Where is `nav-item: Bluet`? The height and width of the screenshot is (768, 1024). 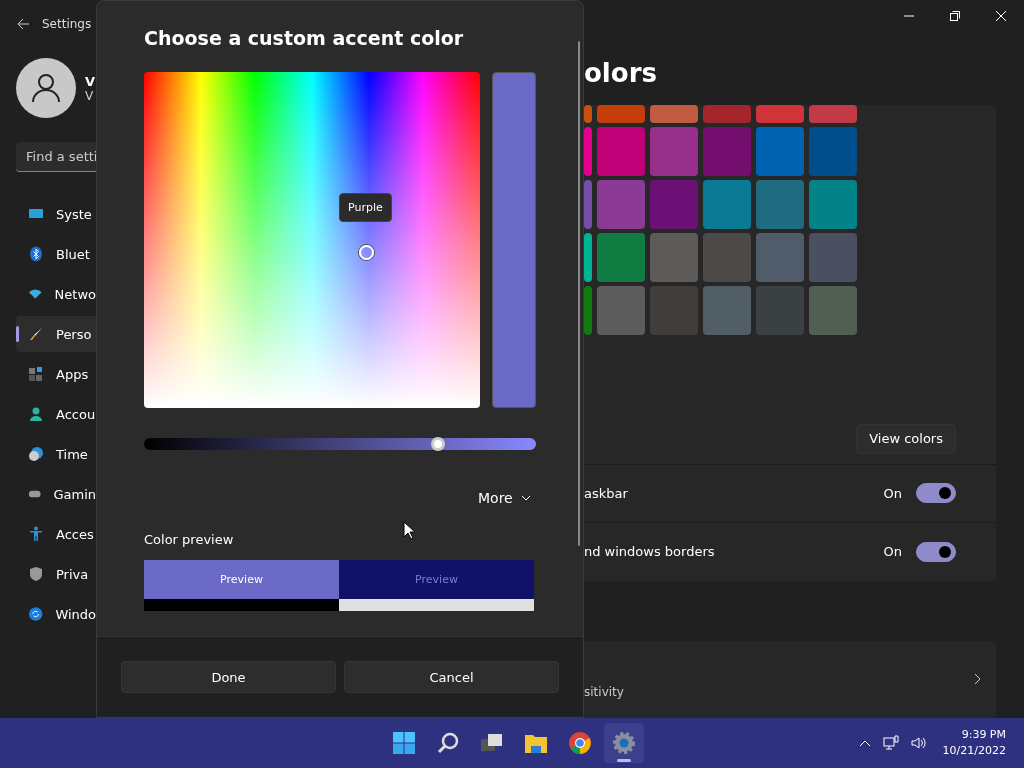
nav-item: Bluet is located at coordinates (56, 254).